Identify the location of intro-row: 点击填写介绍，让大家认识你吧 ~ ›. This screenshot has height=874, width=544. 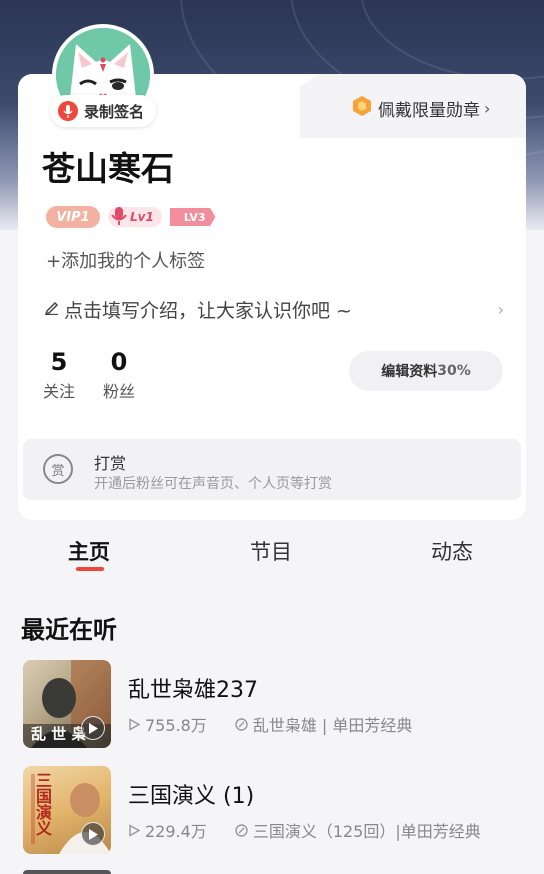
(274, 309).